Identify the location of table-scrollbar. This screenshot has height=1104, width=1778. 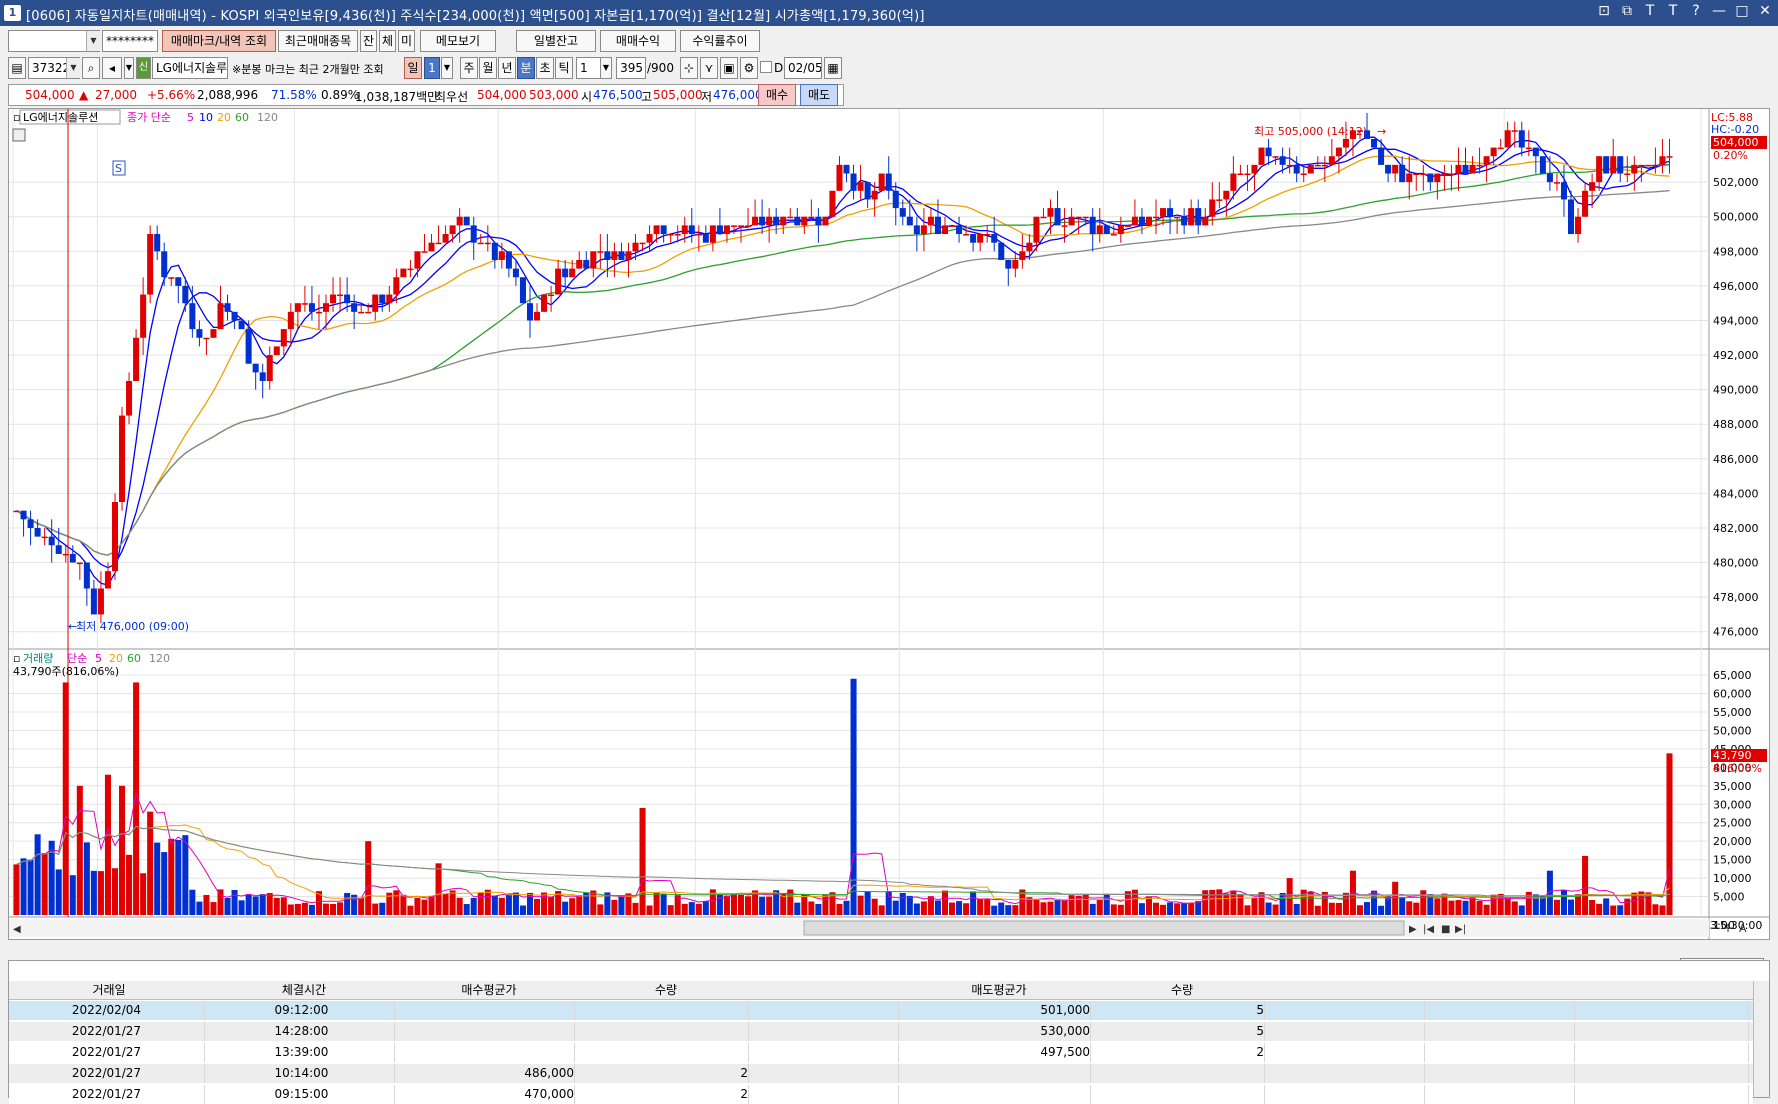
(1761, 1039).